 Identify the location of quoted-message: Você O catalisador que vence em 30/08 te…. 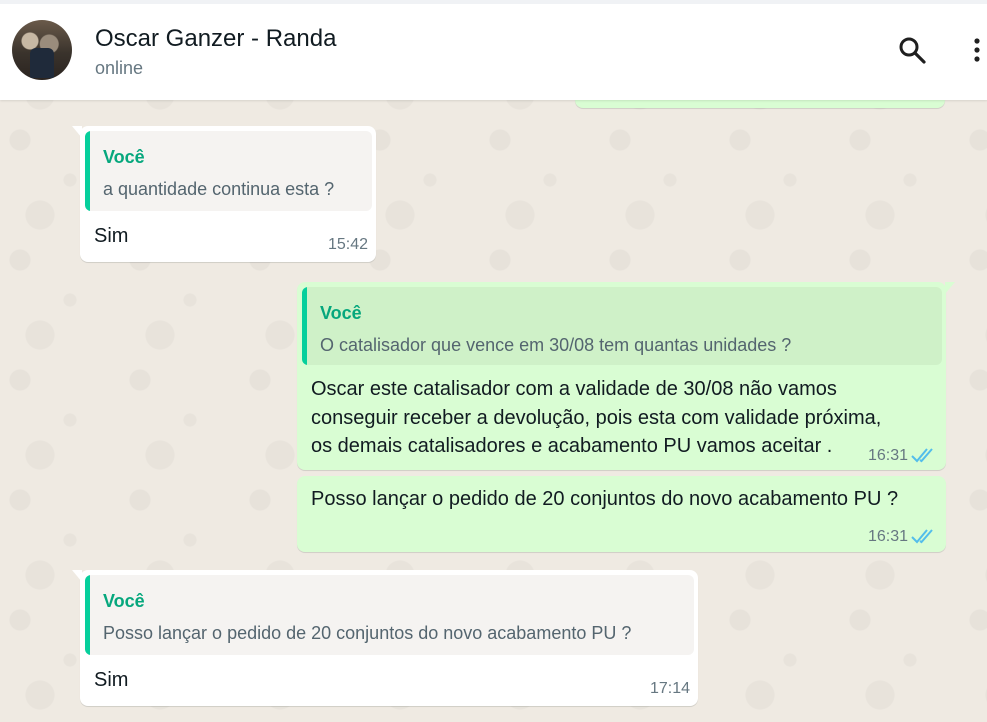
(622, 326).